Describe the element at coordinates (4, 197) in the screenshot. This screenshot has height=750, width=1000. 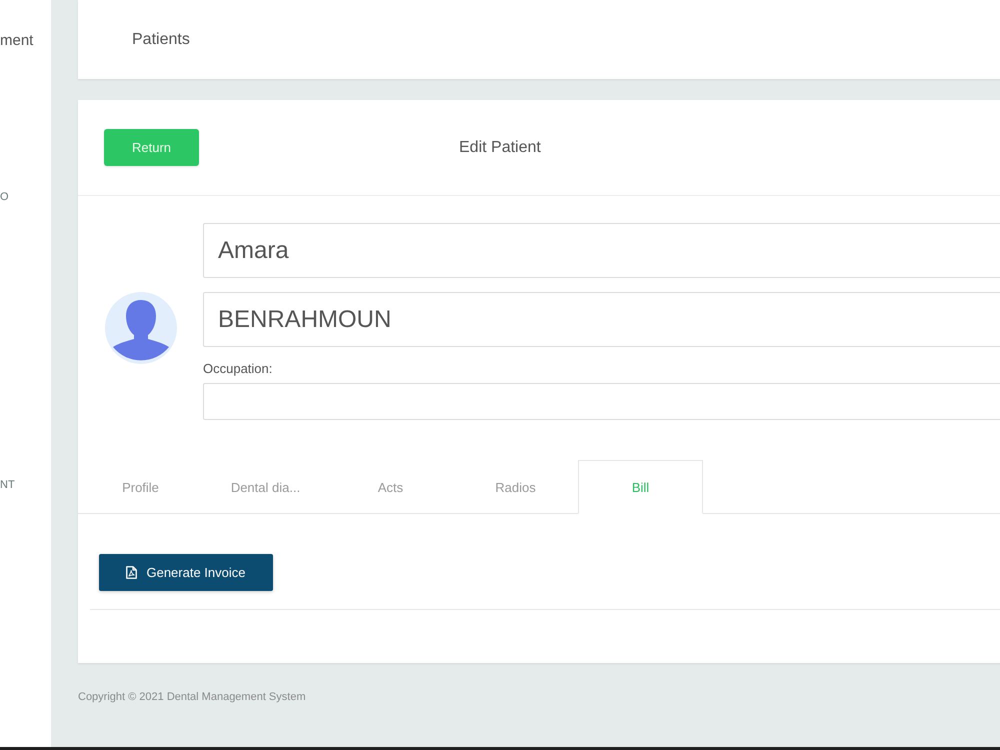
I see `sidebar-item: O` at that location.